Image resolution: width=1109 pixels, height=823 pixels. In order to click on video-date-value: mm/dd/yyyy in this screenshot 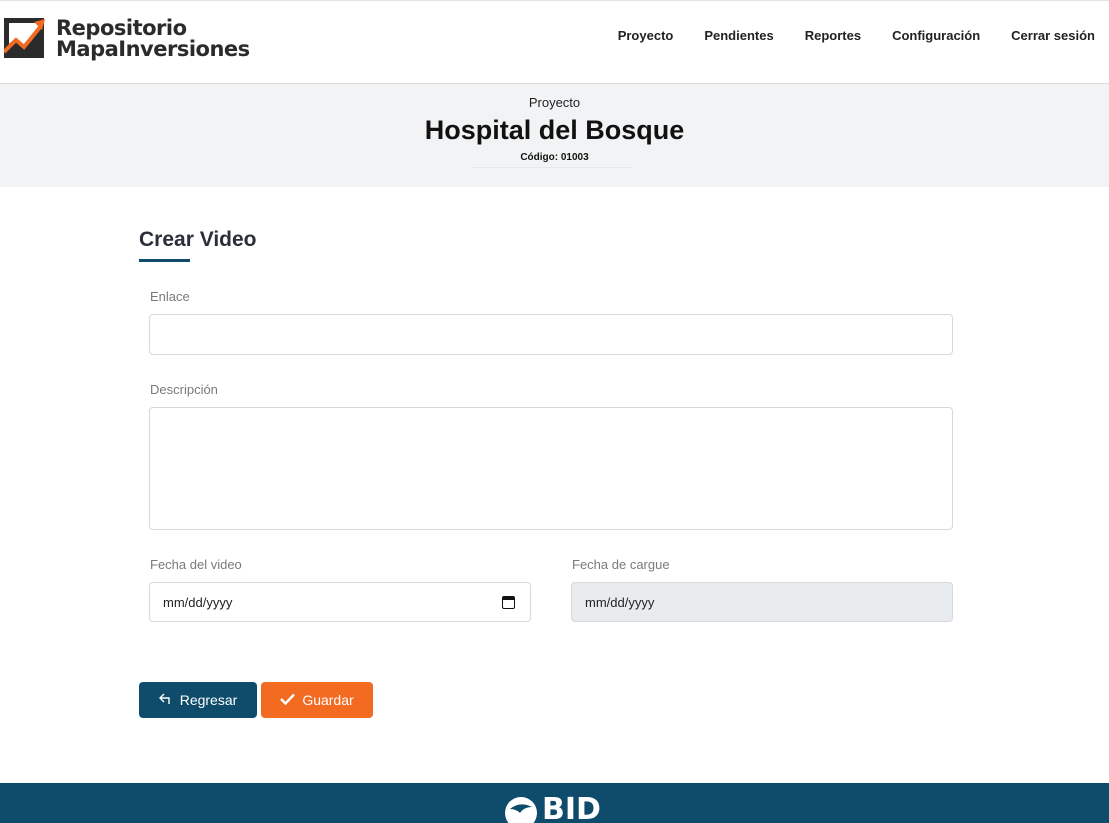, I will do `click(198, 602)`.